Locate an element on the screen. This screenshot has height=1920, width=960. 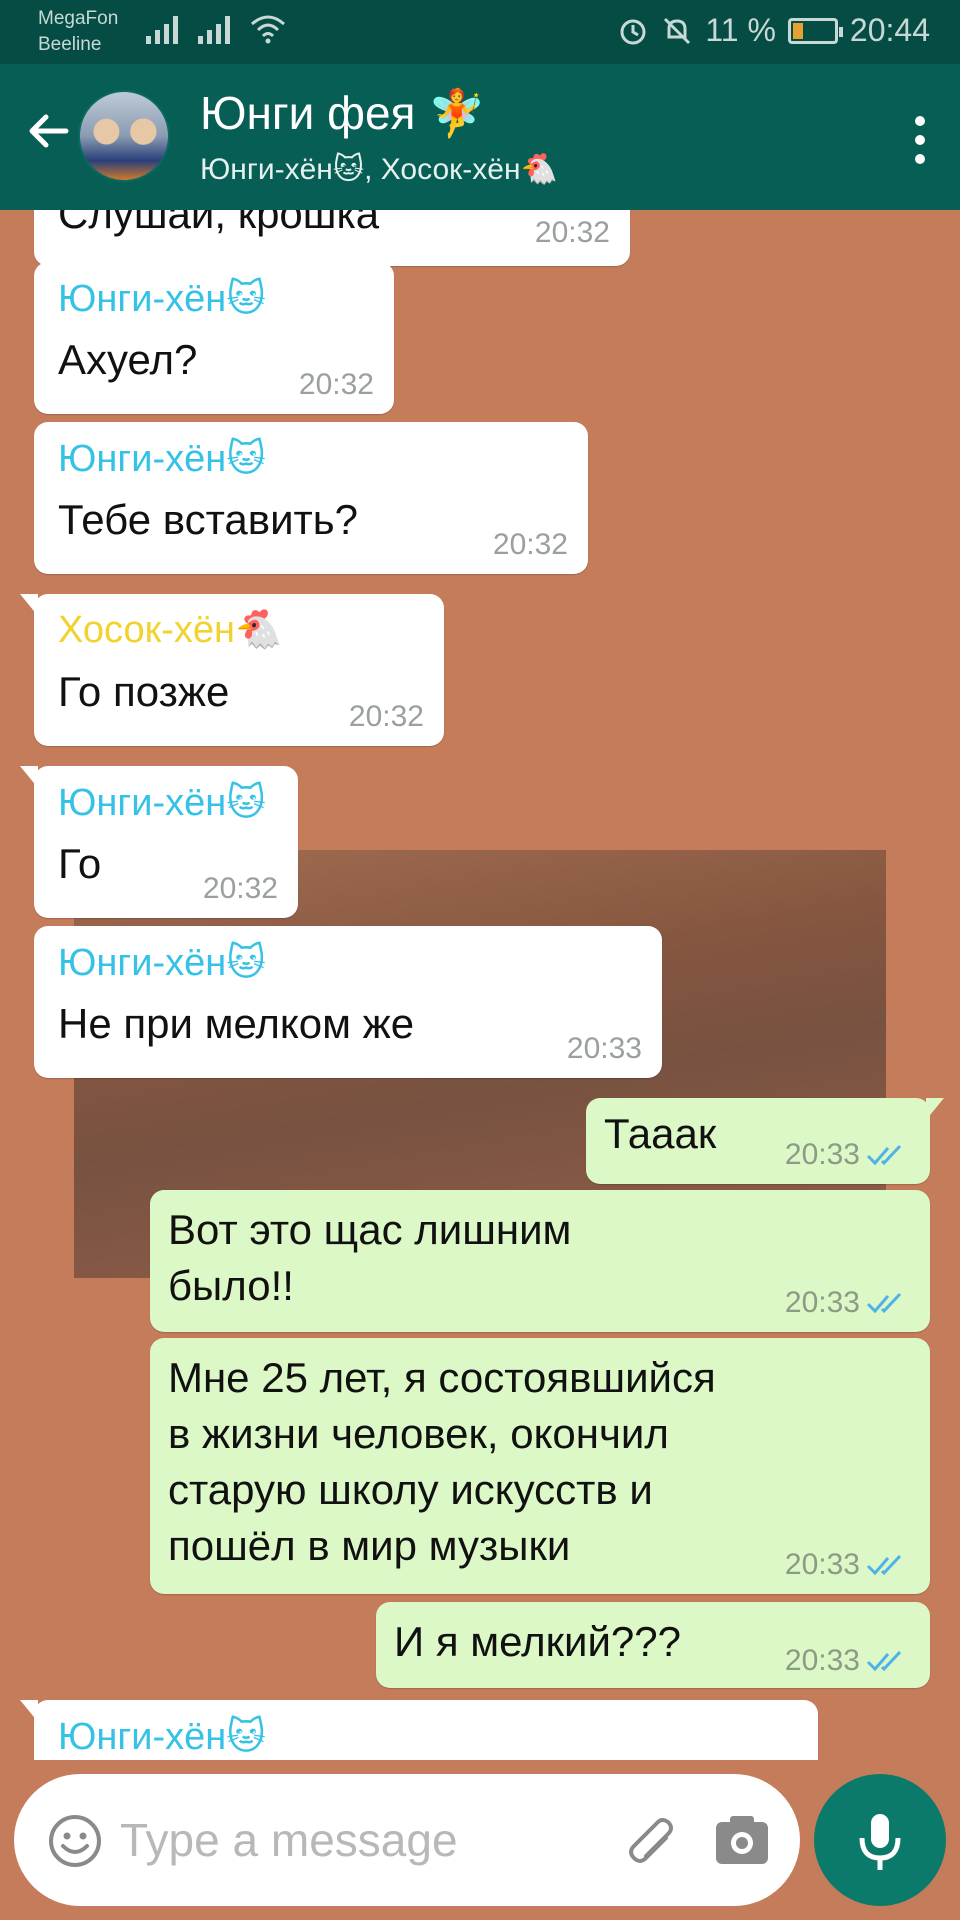
signal-2-icon is located at coordinates (214, 29).